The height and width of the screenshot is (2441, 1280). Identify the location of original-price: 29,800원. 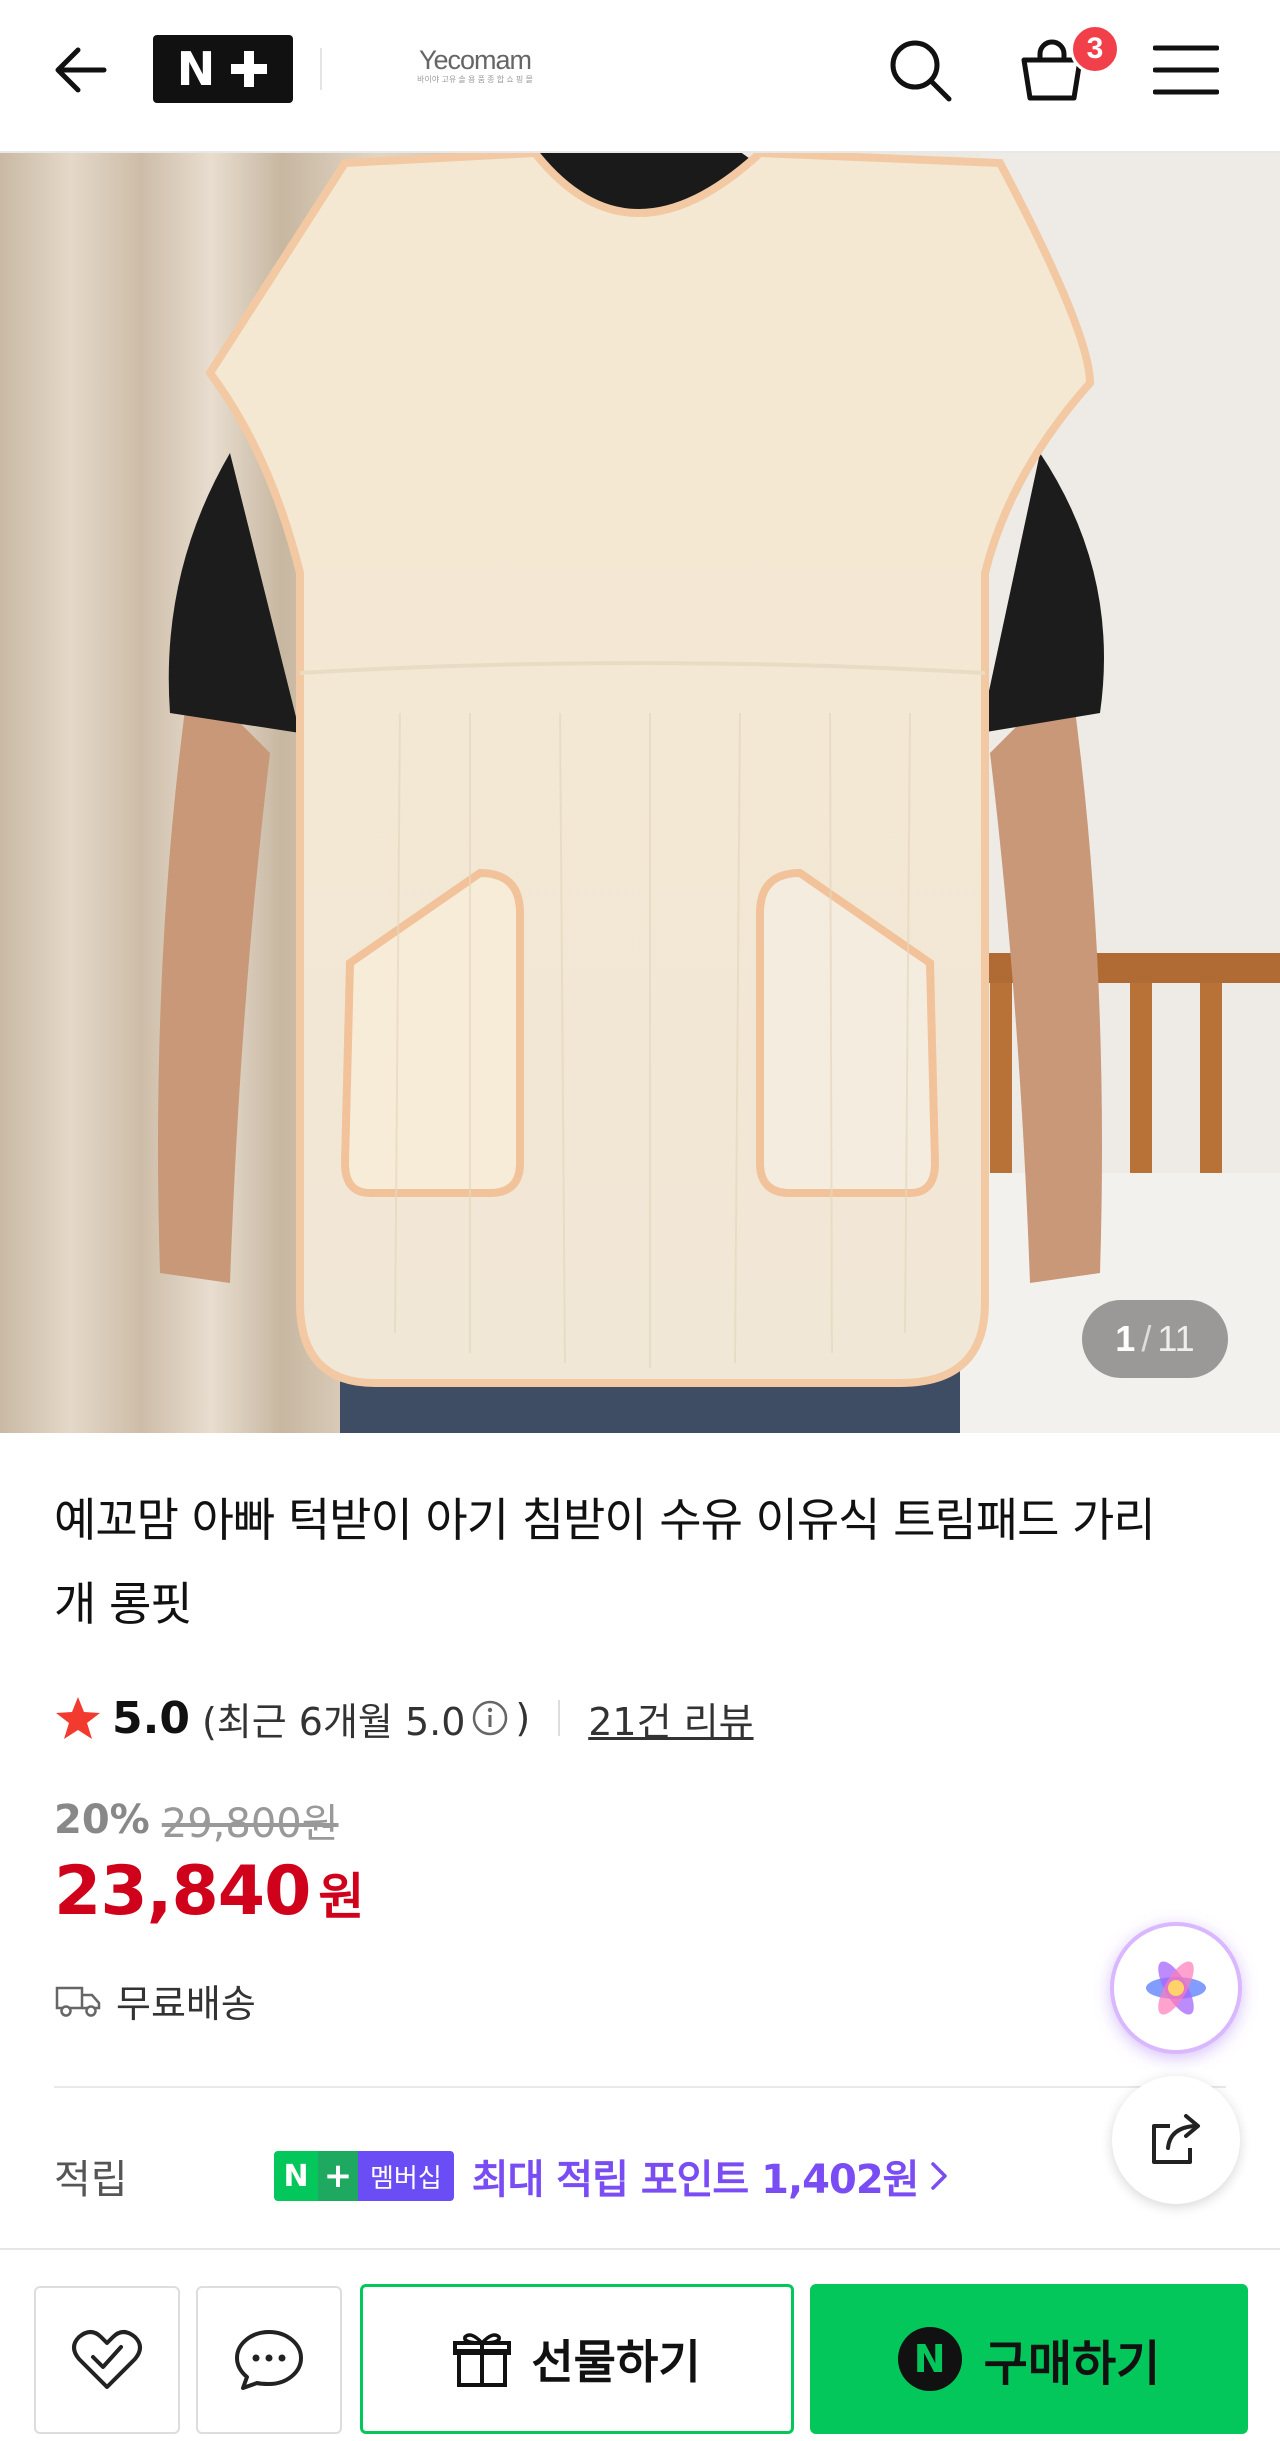
(250, 1824).